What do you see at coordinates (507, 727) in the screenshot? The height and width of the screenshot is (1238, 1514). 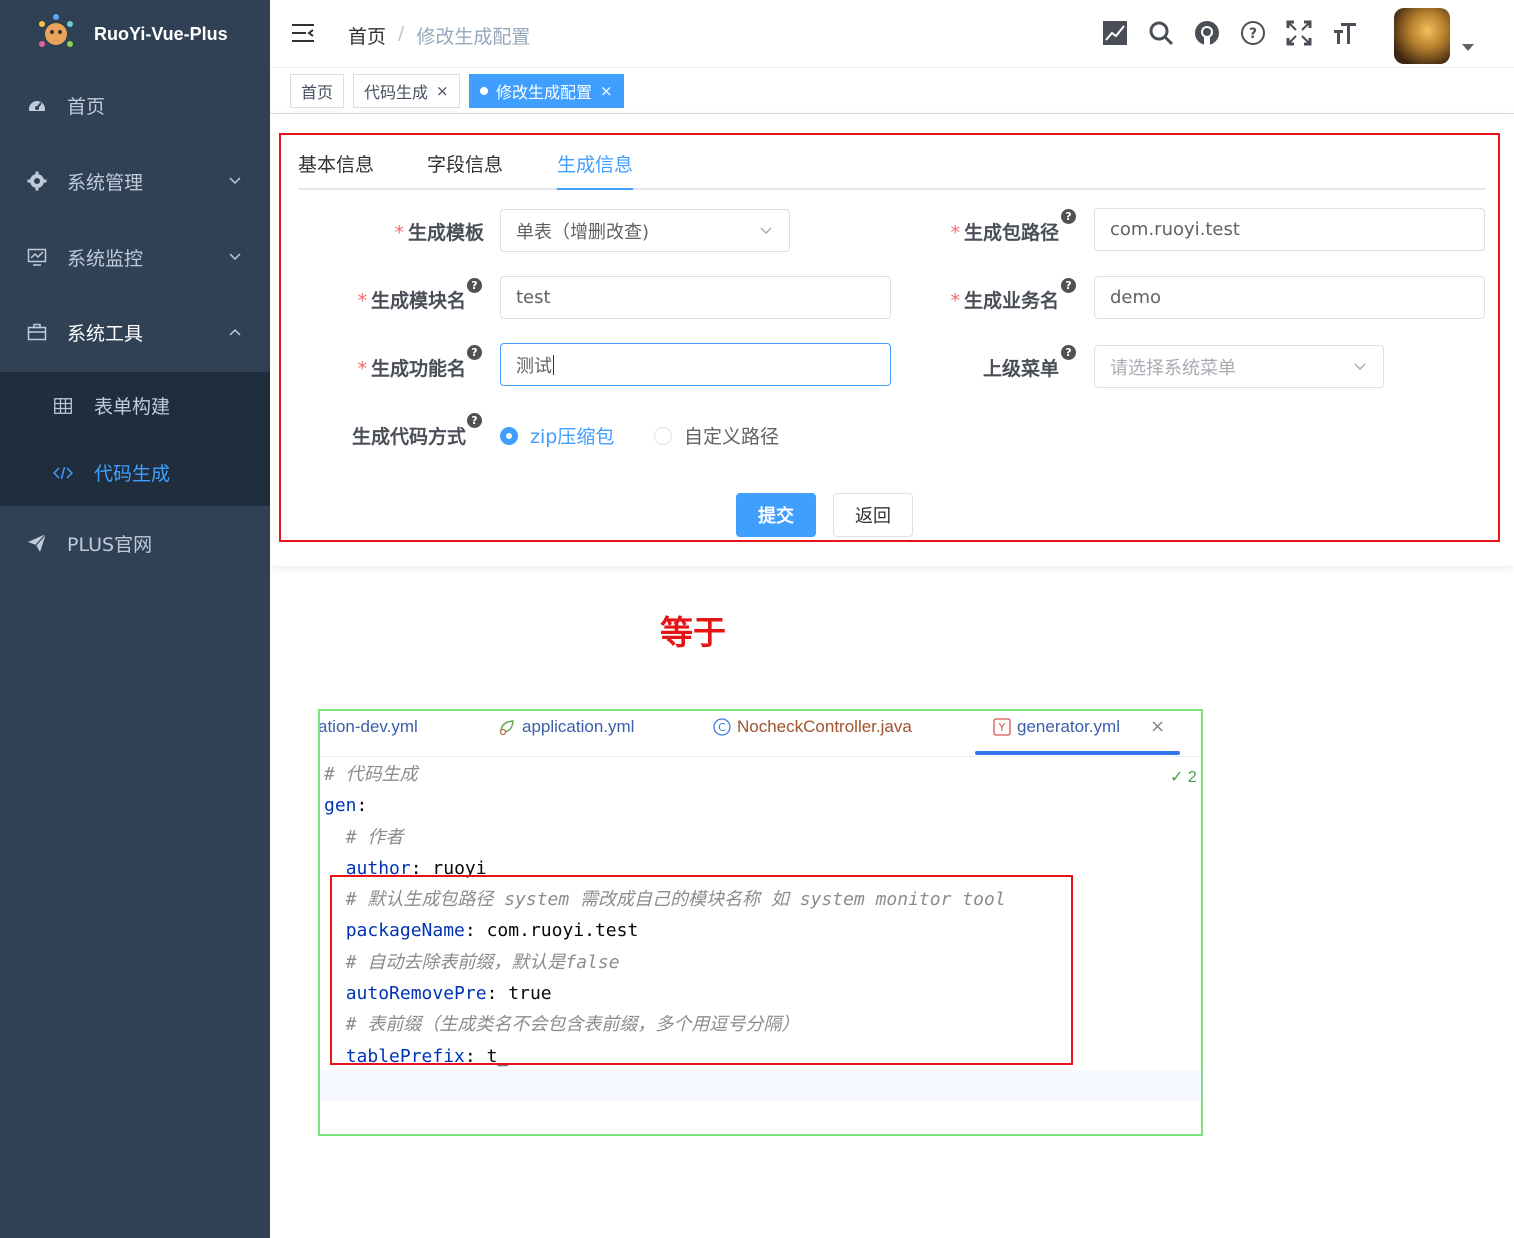 I see `spring-yml-icon` at bounding box center [507, 727].